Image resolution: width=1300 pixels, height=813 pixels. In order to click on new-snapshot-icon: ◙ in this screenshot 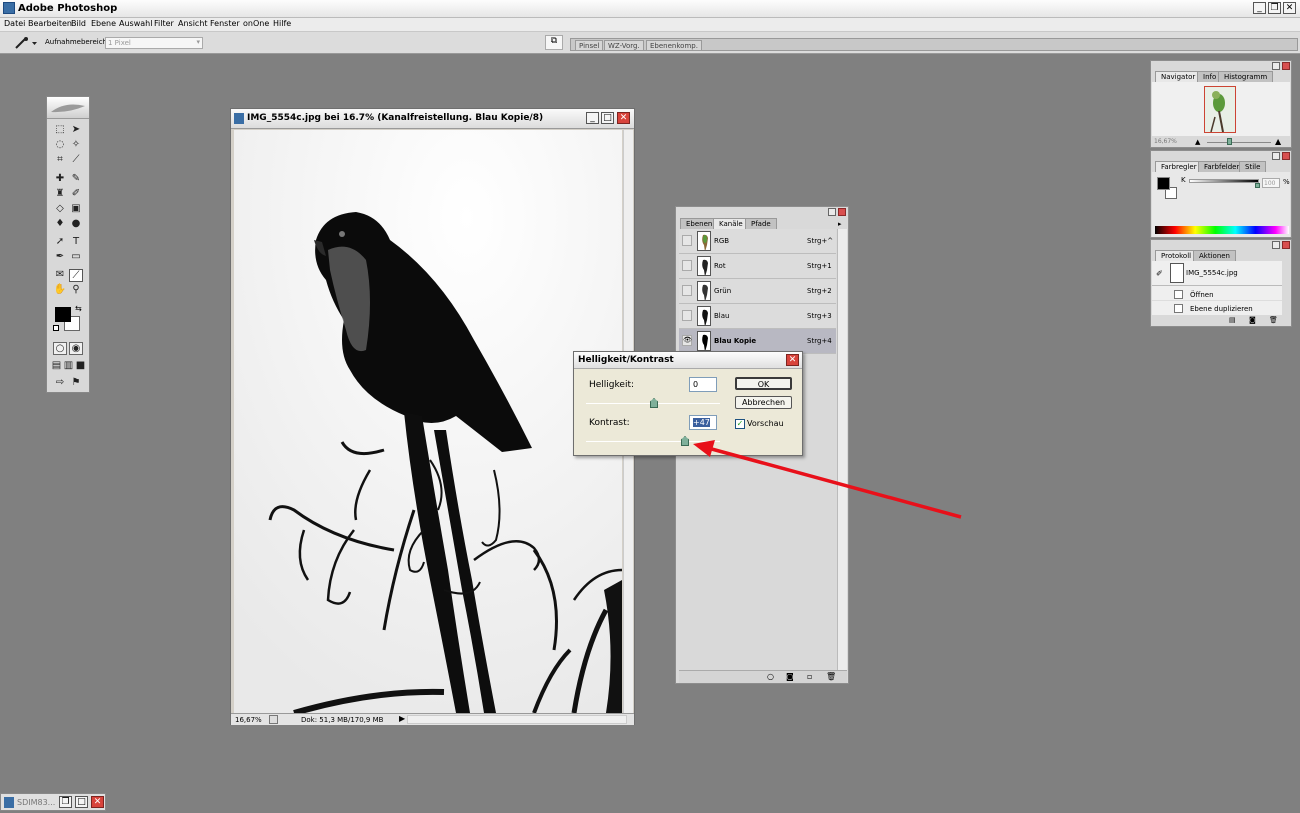, I will do `click(1252, 320)`.